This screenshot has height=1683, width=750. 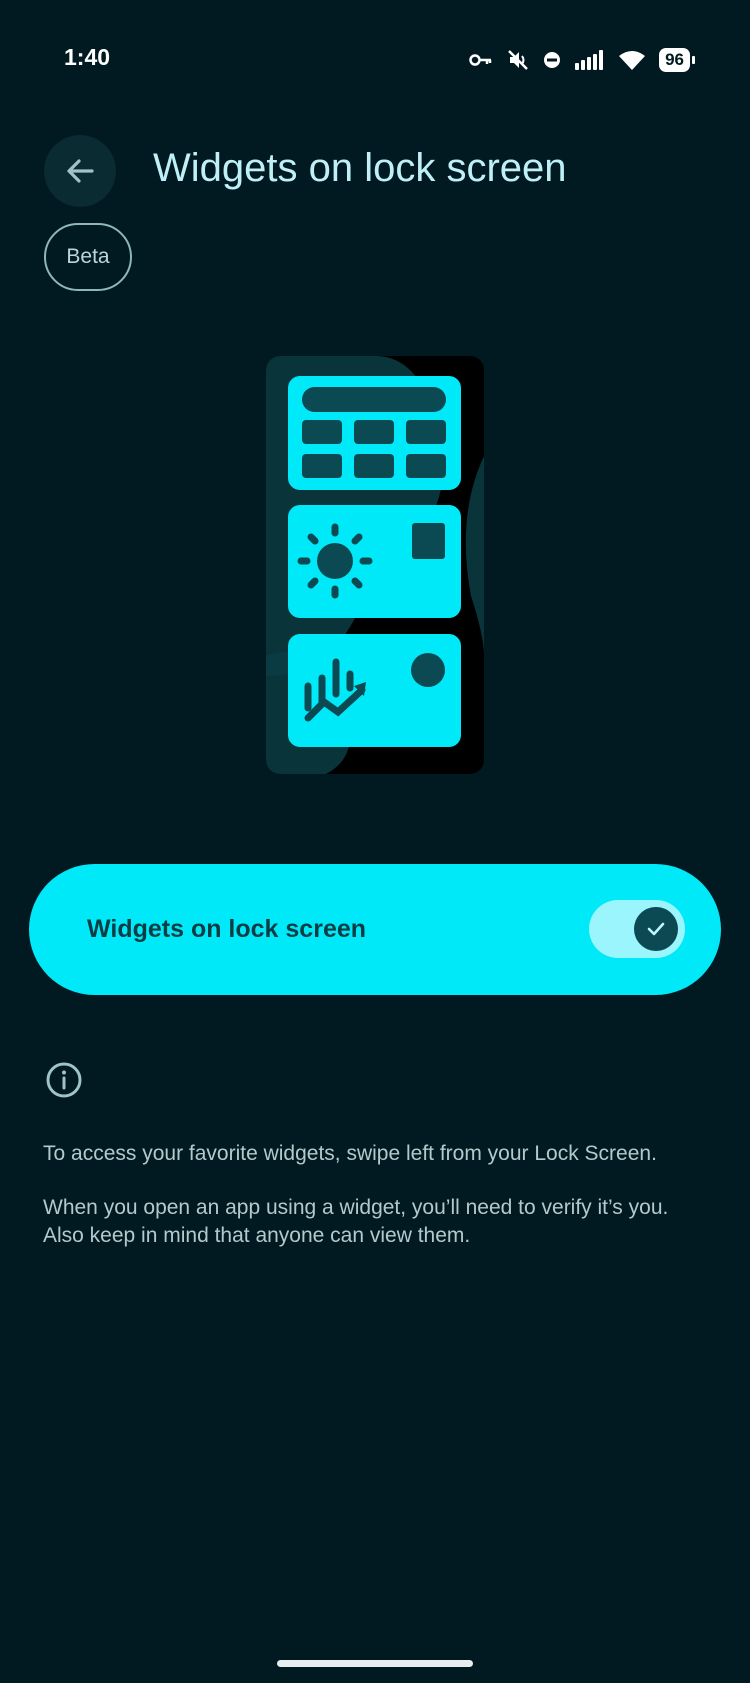 I want to click on widgets-illustration, so click(x=375, y=565).